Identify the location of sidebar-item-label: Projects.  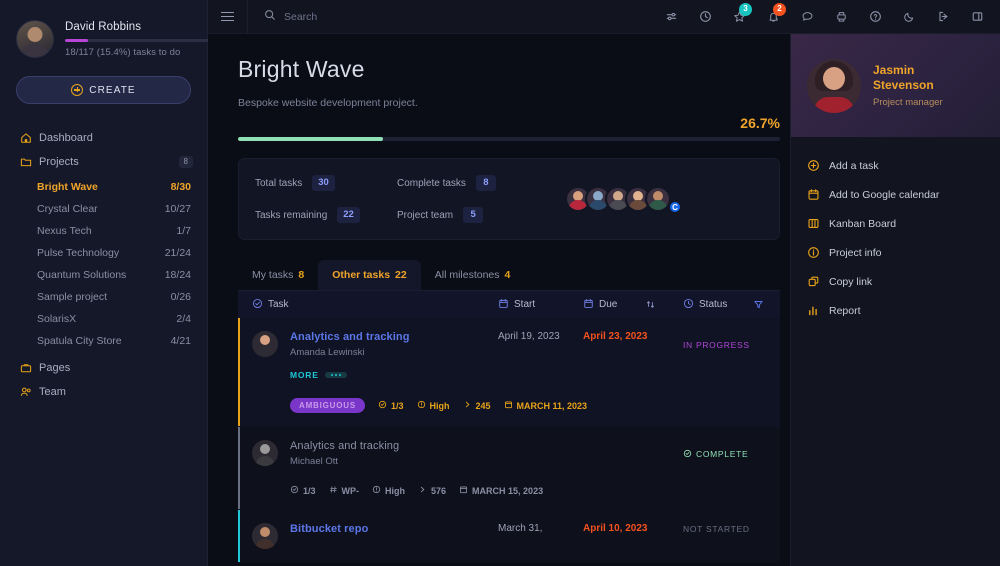
(59, 162).